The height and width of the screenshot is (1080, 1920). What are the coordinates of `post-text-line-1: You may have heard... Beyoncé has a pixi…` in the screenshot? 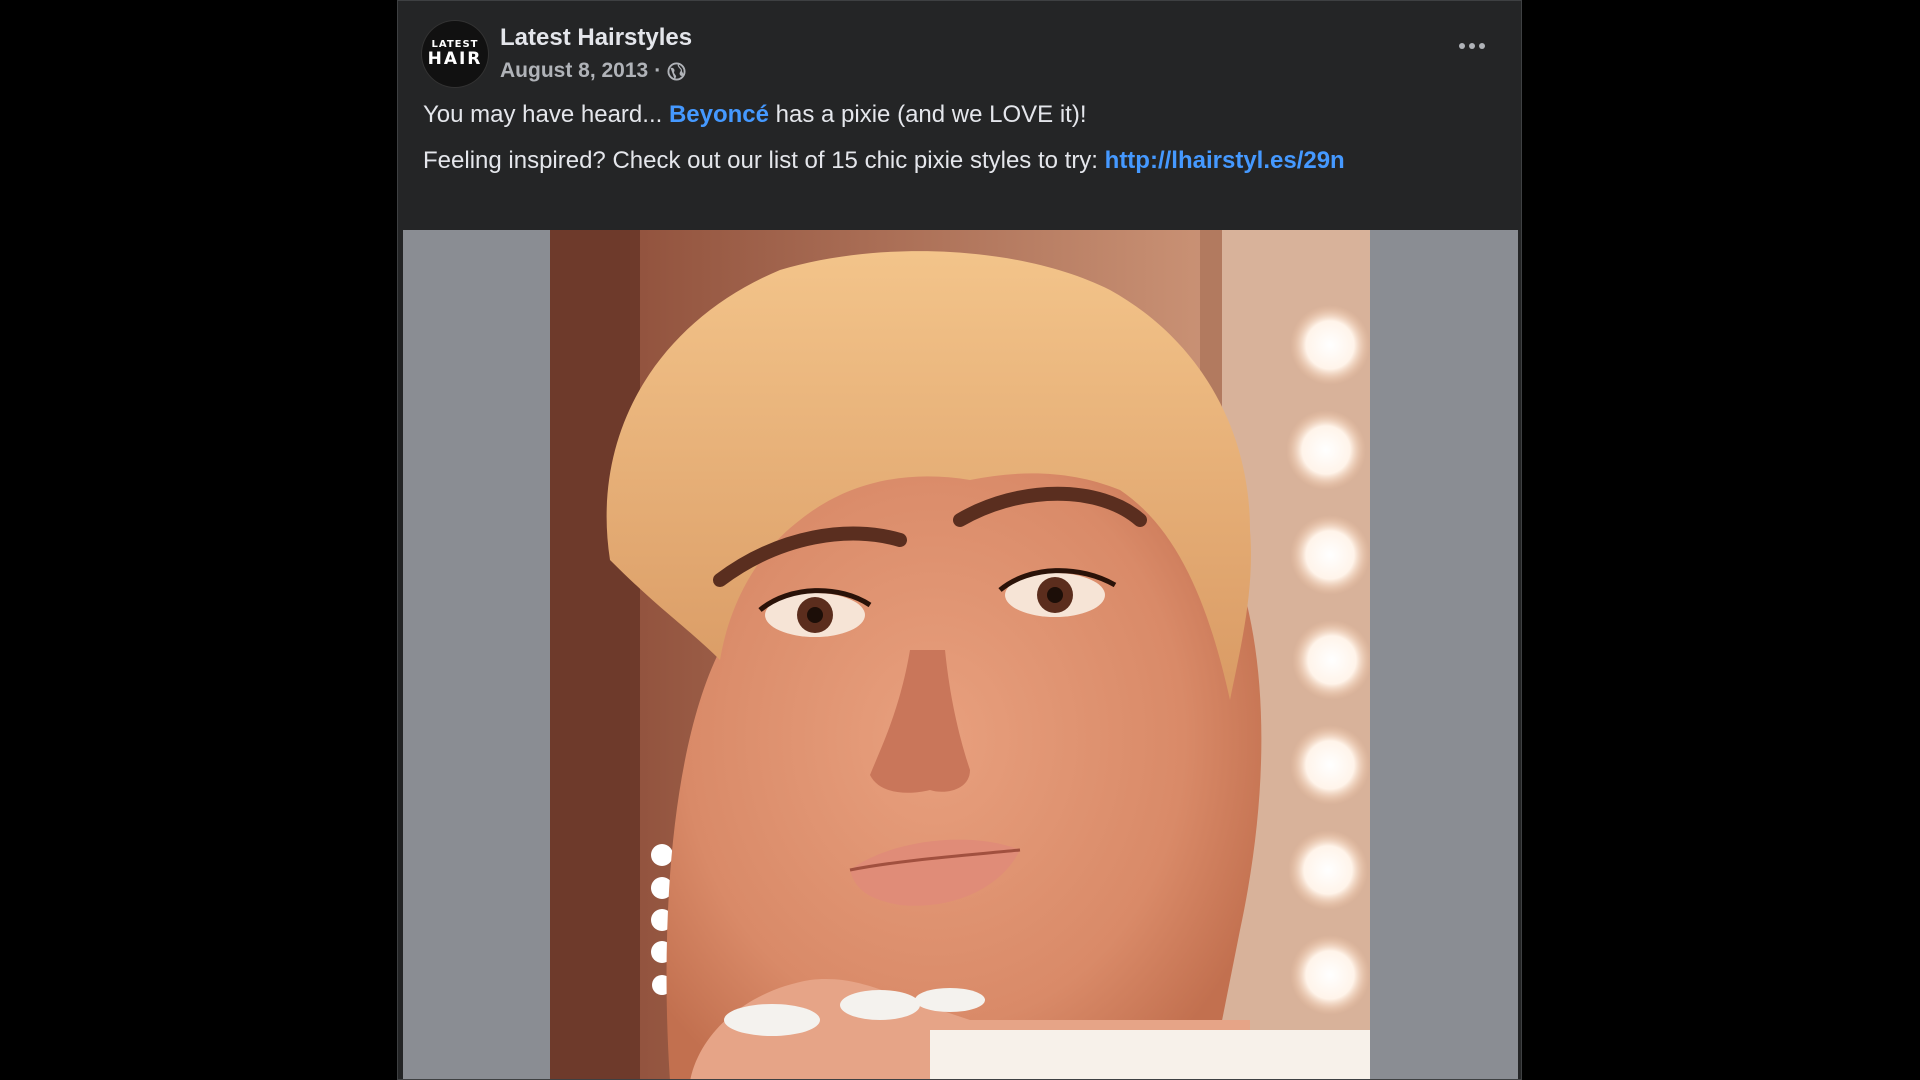 It's located at (754, 115).